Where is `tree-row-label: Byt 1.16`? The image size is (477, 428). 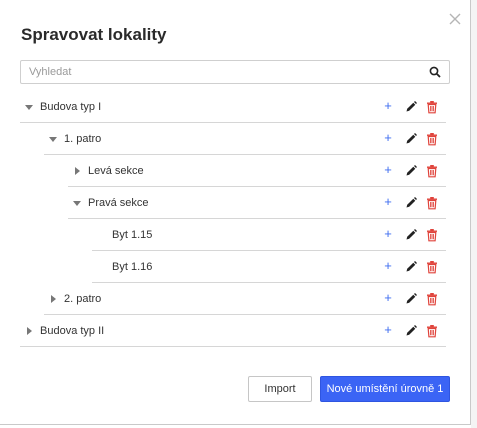
tree-row-label: Byt 1.16 is located at coordinates (132, 267).